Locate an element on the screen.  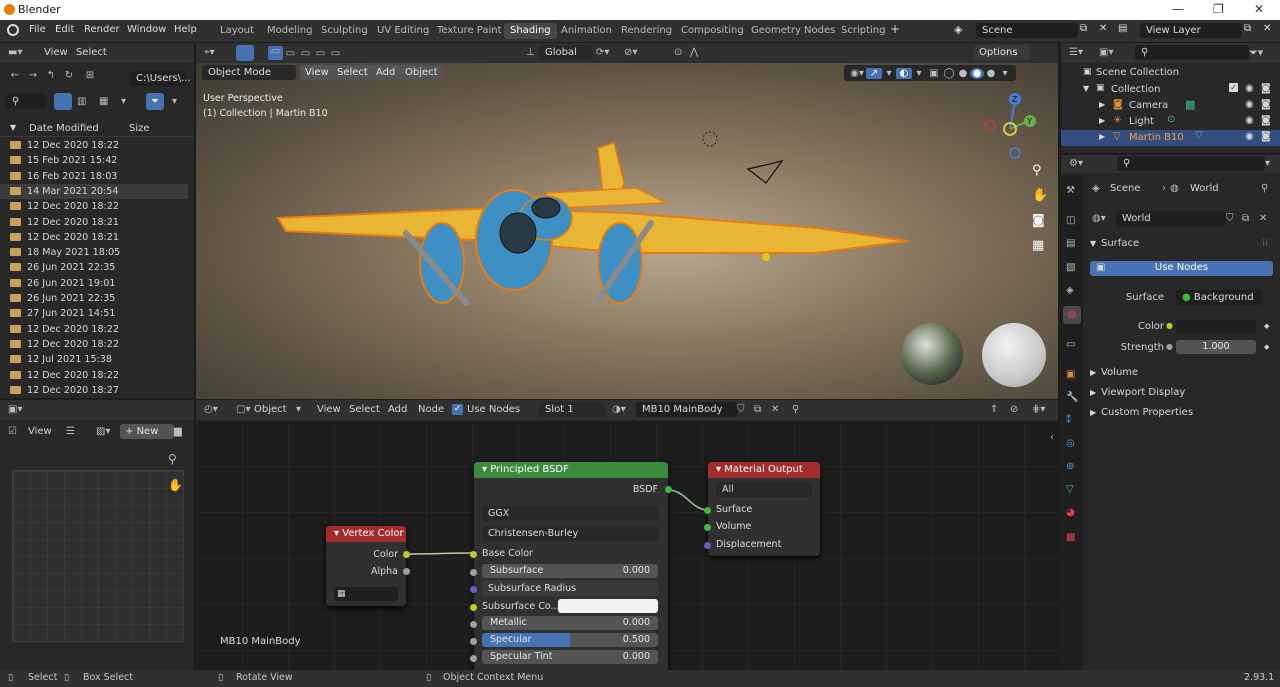
ie-view-menu: View is located at coordinates (40, 431).